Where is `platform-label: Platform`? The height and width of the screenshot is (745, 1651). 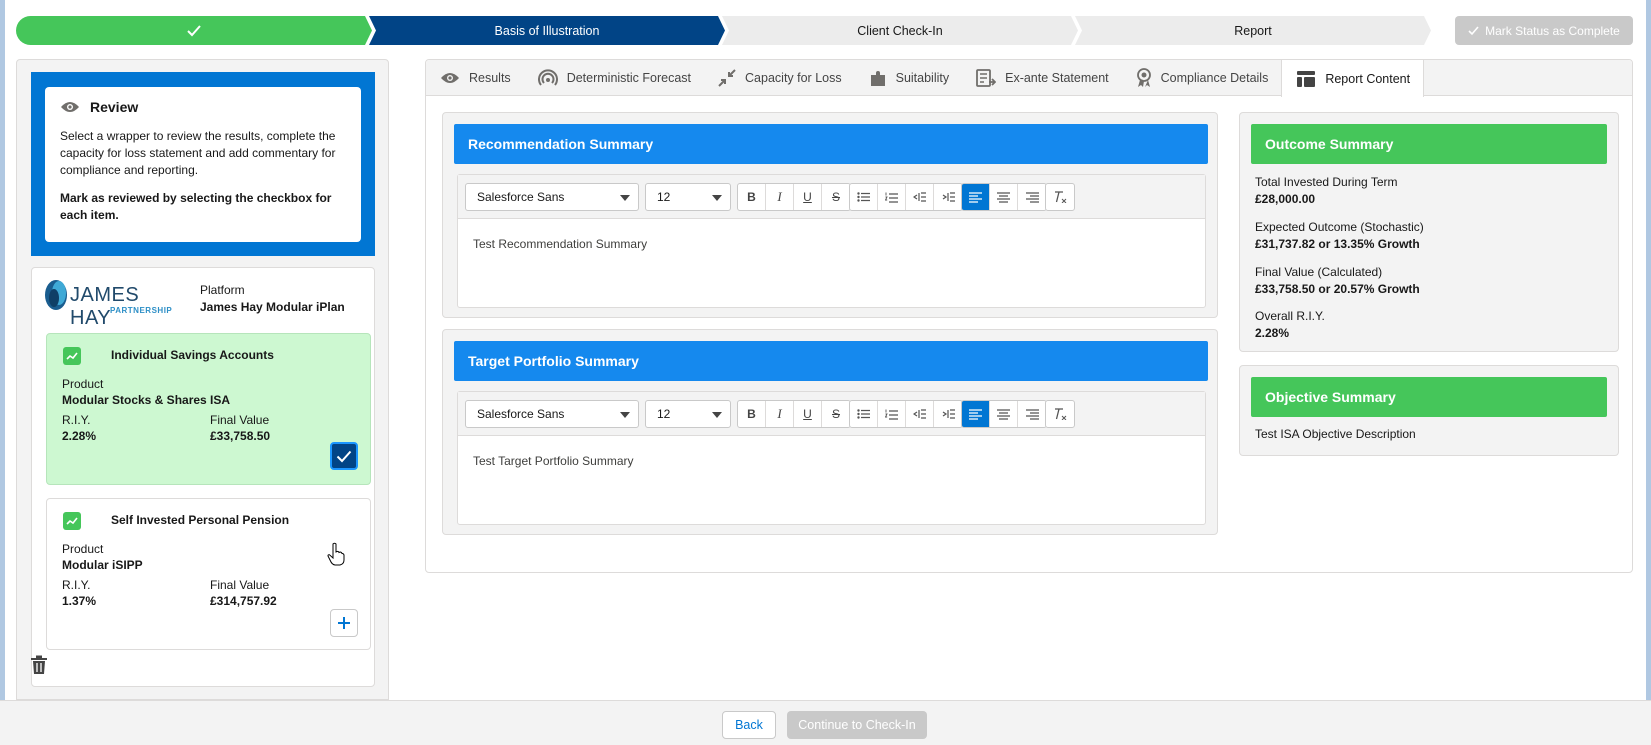
platform-label: Platform is located at coordinates (222, 290).